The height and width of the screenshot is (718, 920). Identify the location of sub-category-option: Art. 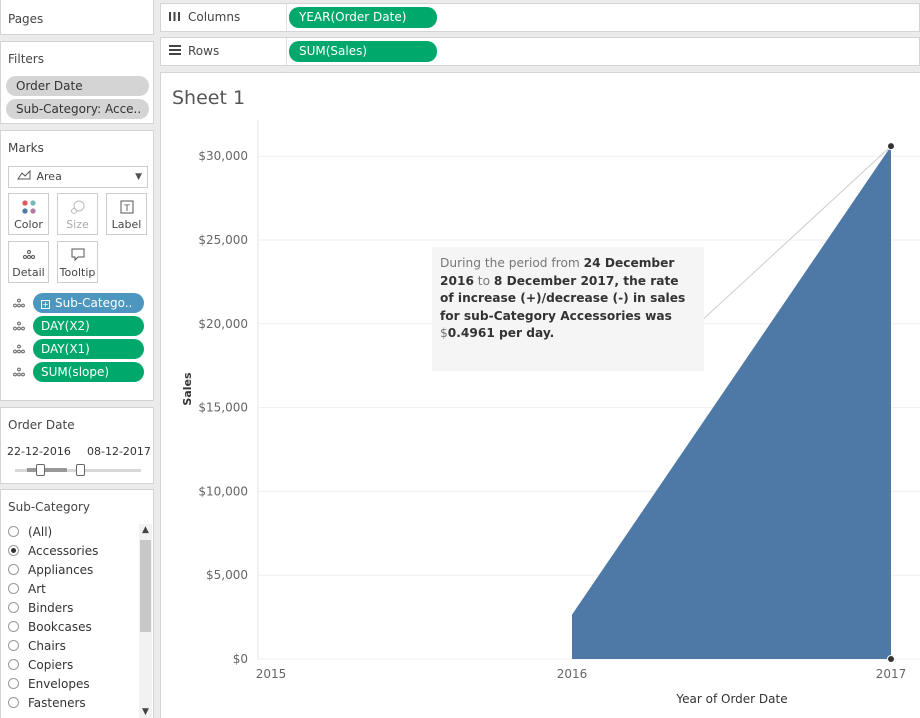
(27, 589).